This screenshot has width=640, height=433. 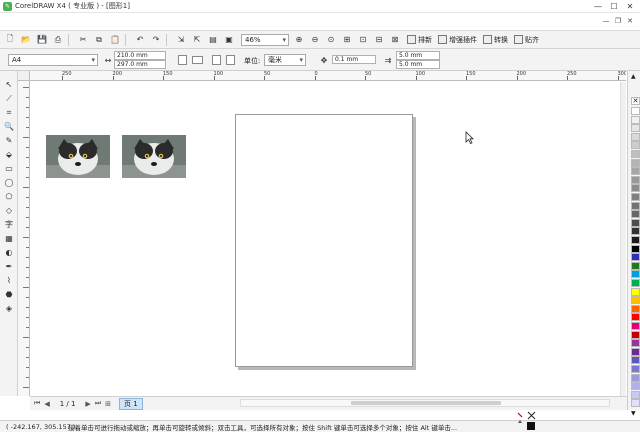 I want to click on basic-shapes-tool-icon: ◇, so click(x=9, y=210).